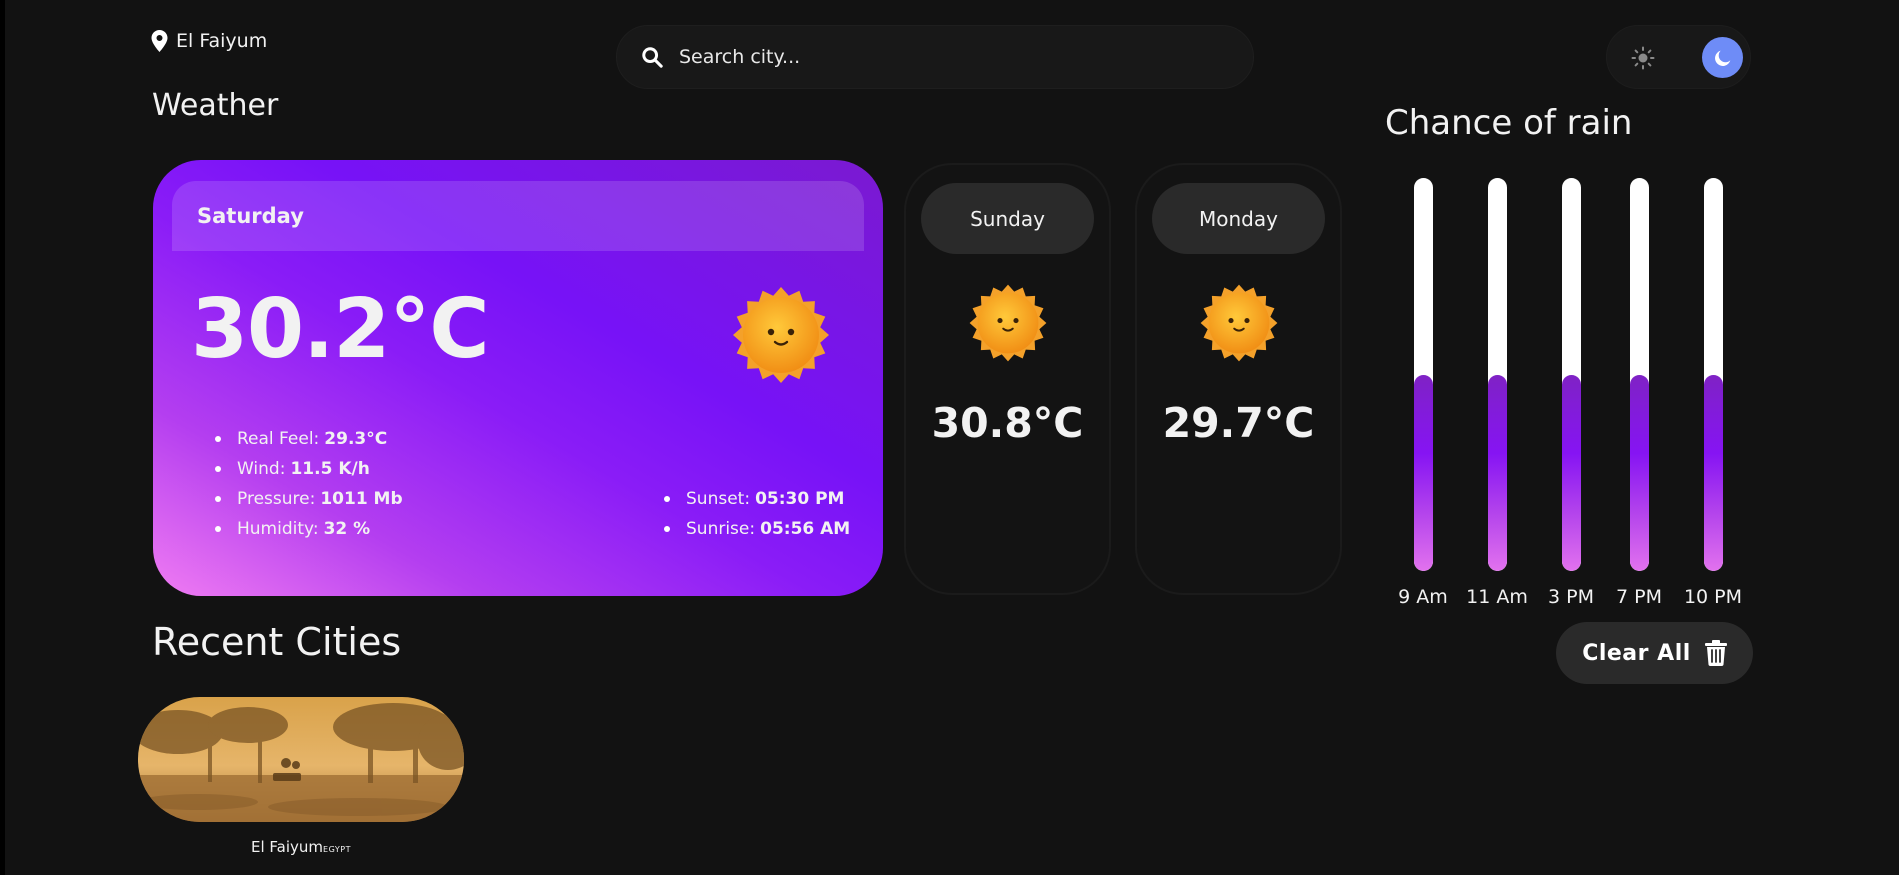 The width and height of the screenshot is (1899, 875). Describe the element at coordinates (652, 57) in the screenshot. I see `search-icon` at that location.